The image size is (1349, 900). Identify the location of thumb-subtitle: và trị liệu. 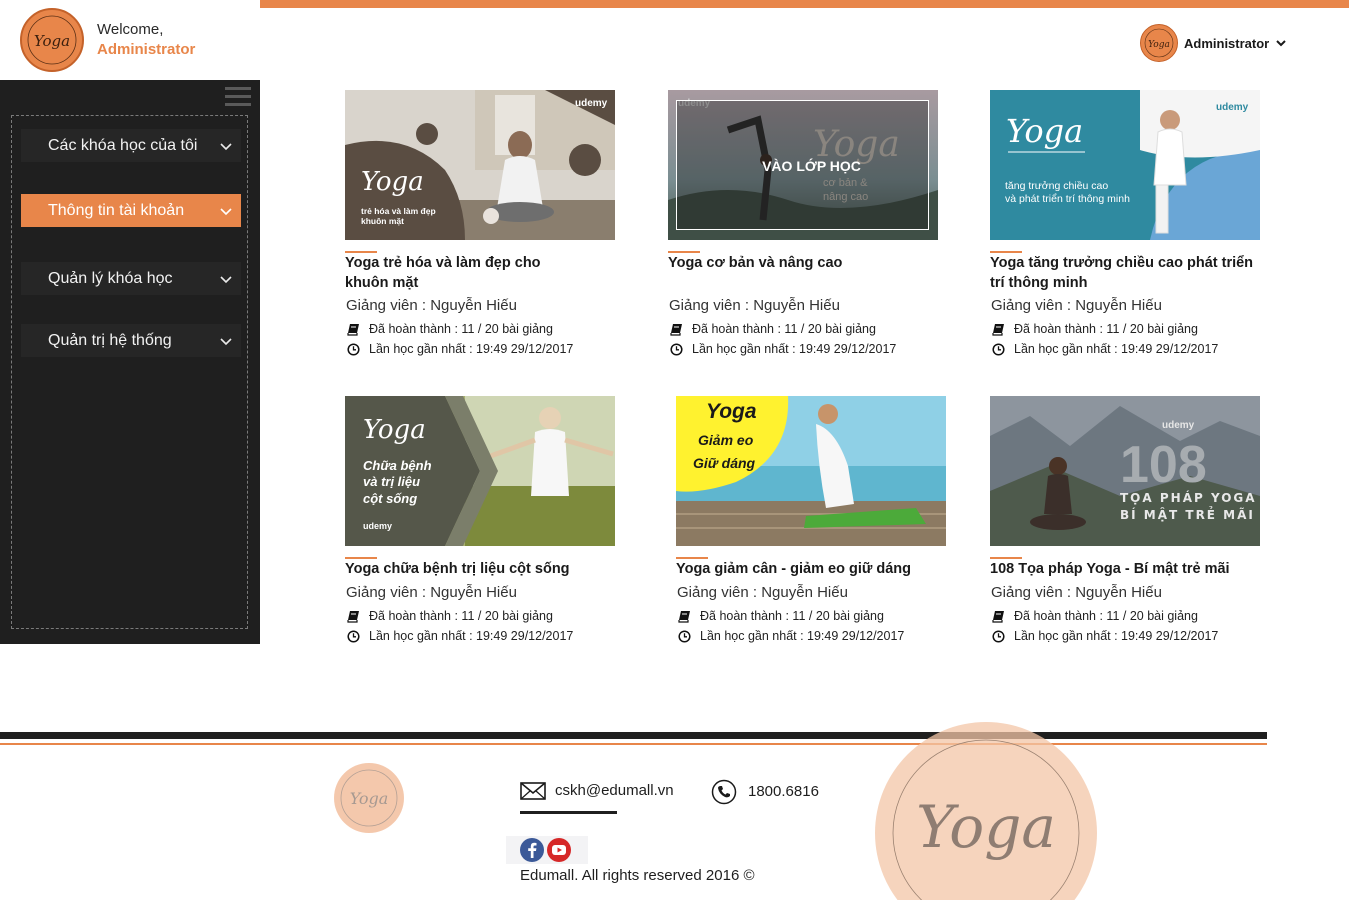
(391, 481).